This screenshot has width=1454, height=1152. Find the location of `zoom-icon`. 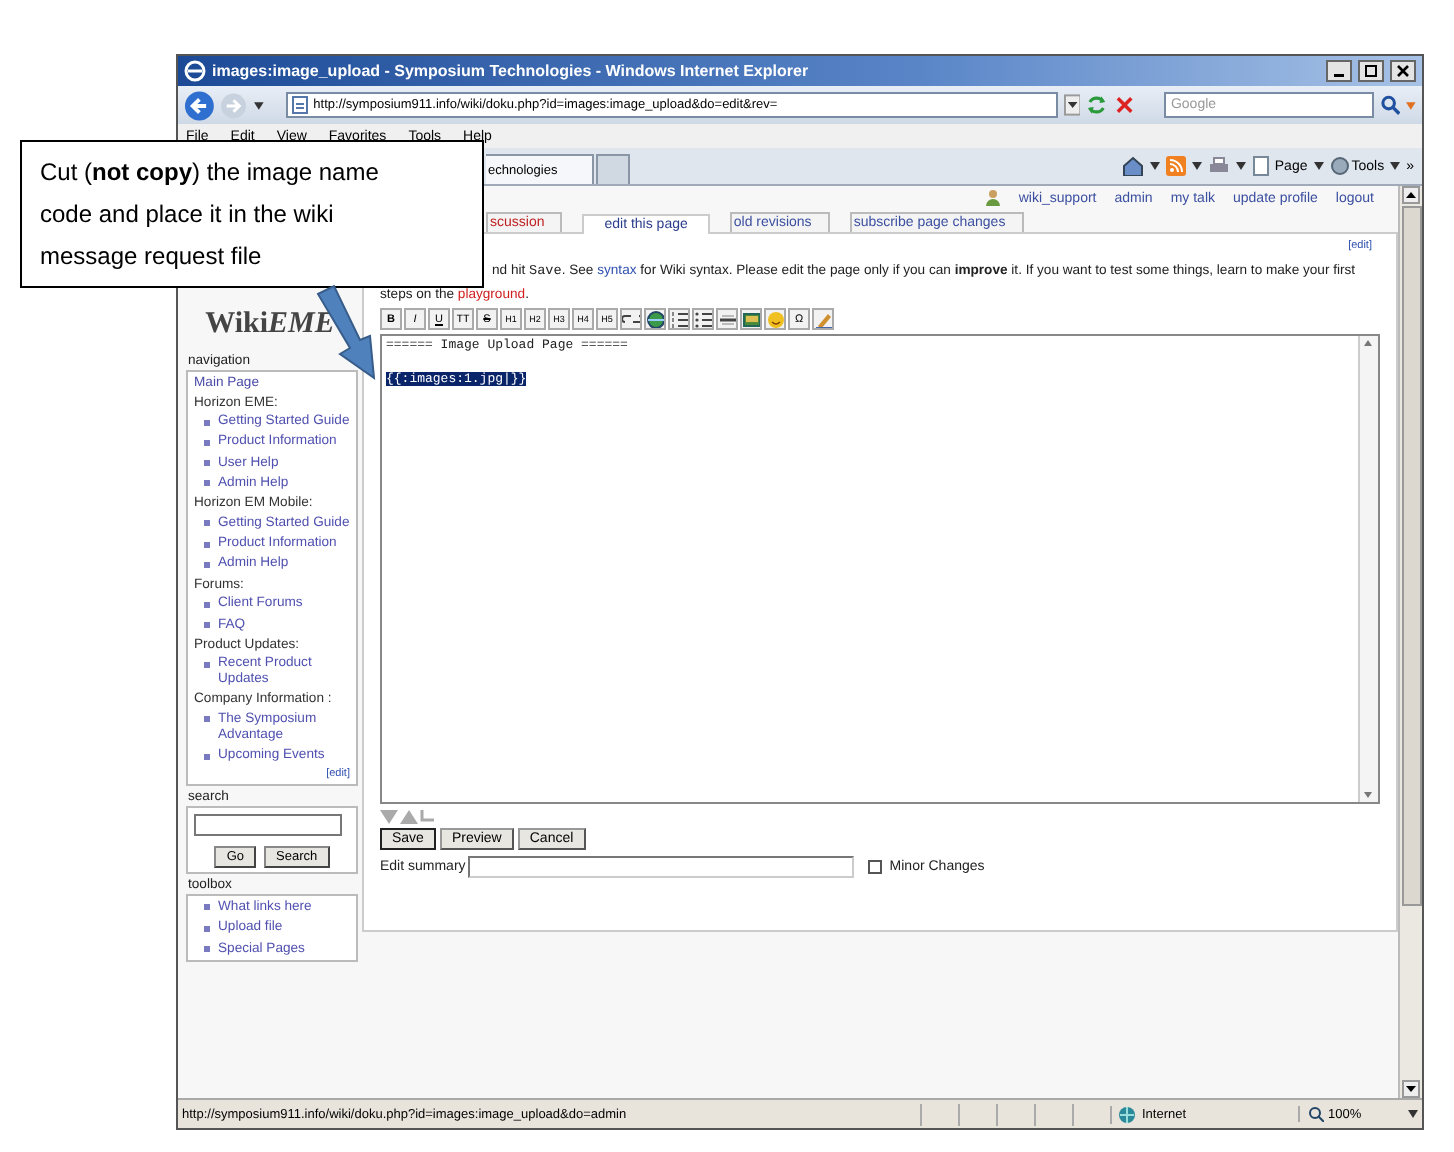

zoom-icon is located at coordinates (1316, 1114).